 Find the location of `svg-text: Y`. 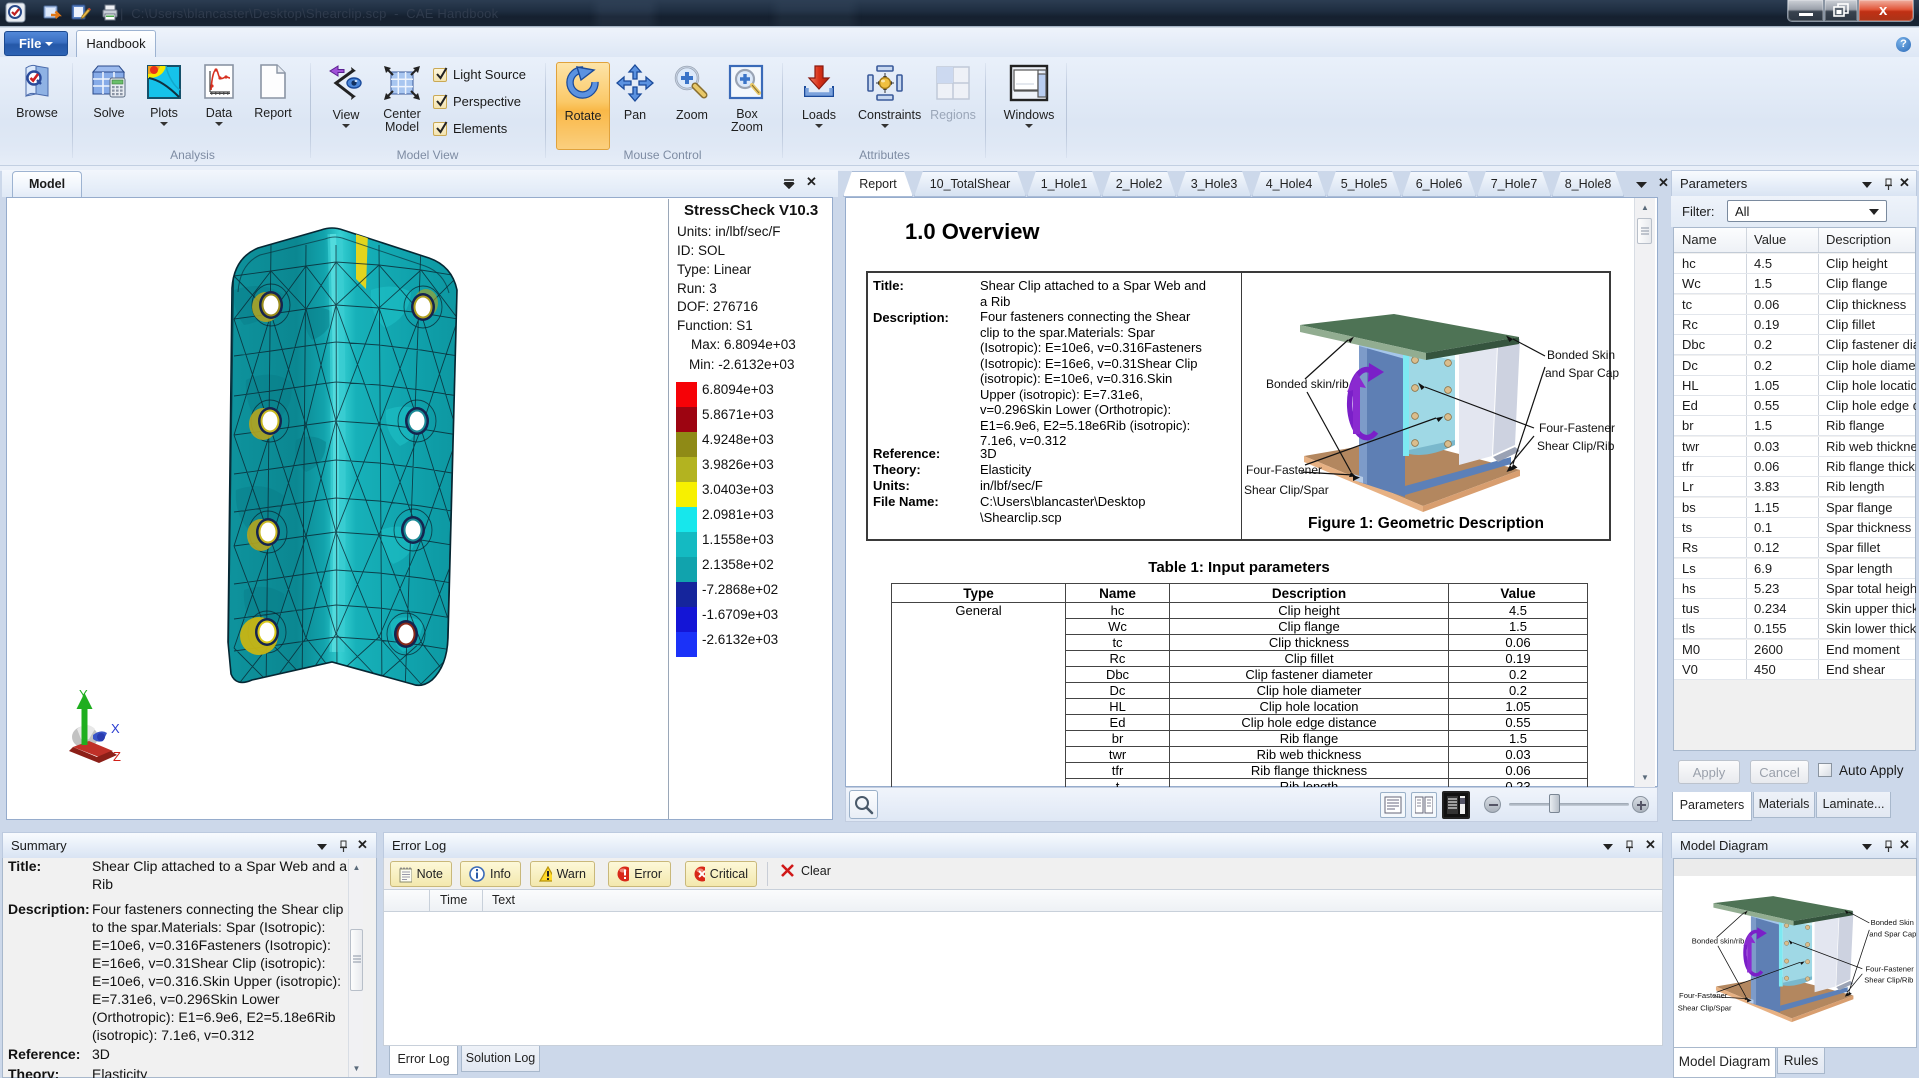

svg-text: Y is located at coordinates (83, 694).